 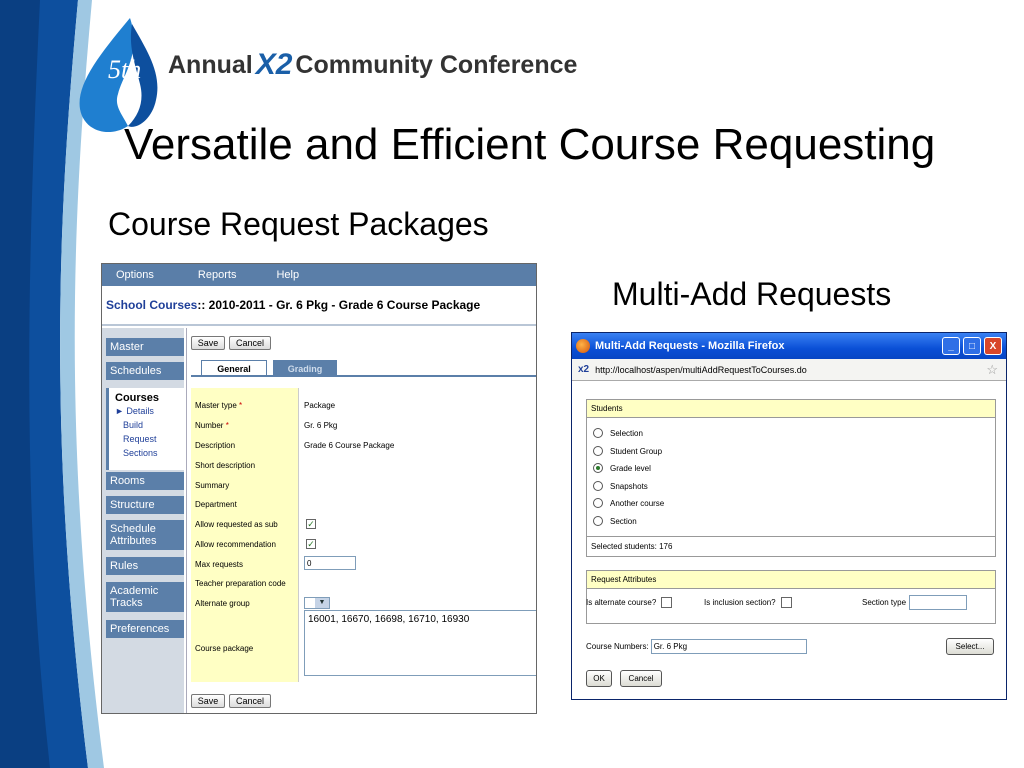 I want to click on bookmark-star-icon: ☆, so click(x=992, y=370).